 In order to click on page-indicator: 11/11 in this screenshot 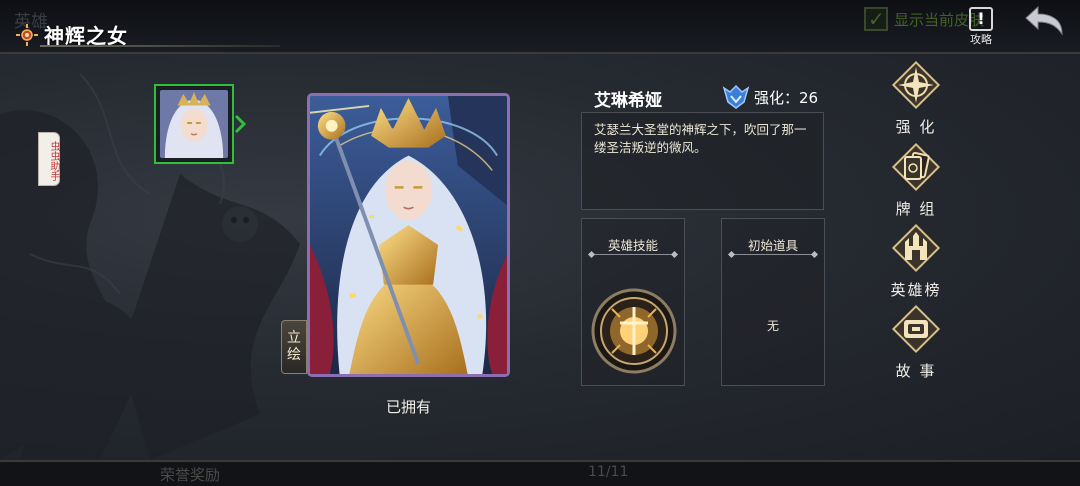, I will do `click(608, 472)`.